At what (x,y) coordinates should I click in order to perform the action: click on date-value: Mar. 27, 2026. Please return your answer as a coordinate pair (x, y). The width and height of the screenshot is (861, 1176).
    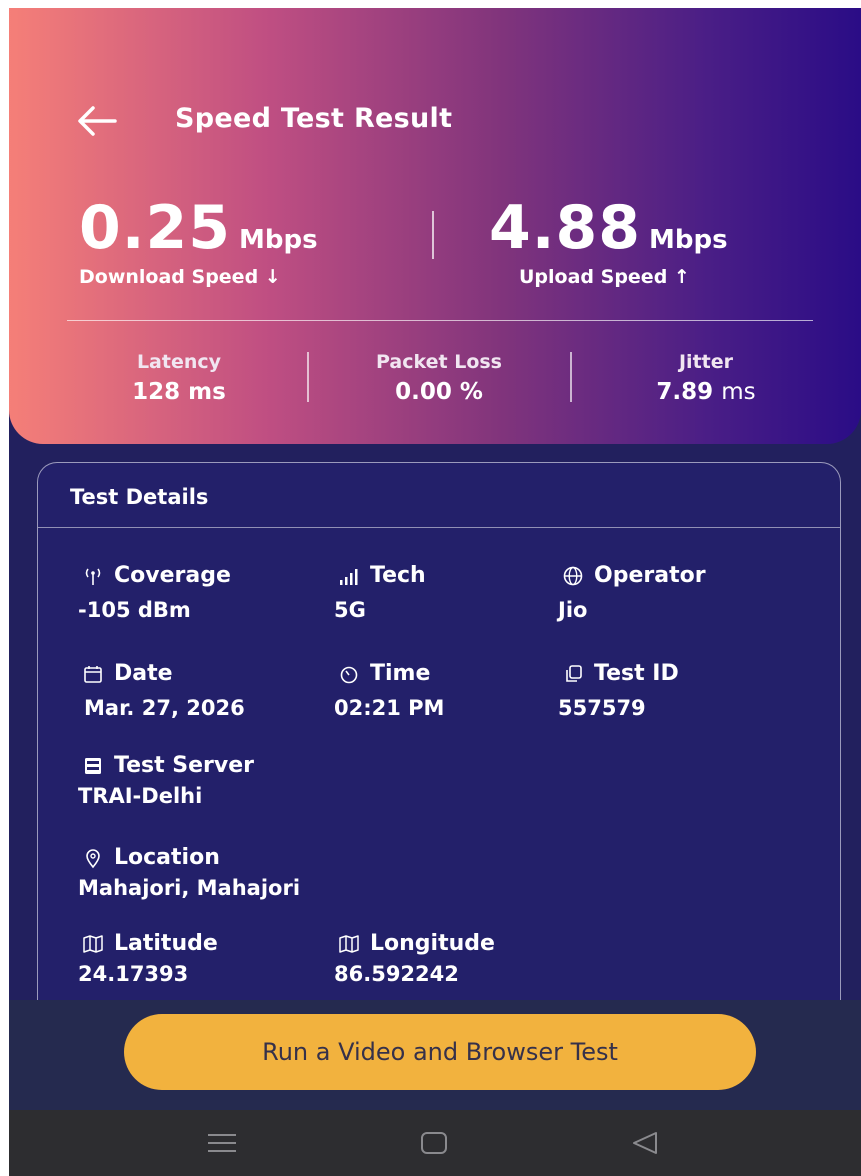
    Looking at the image, I should click on (164, 708).